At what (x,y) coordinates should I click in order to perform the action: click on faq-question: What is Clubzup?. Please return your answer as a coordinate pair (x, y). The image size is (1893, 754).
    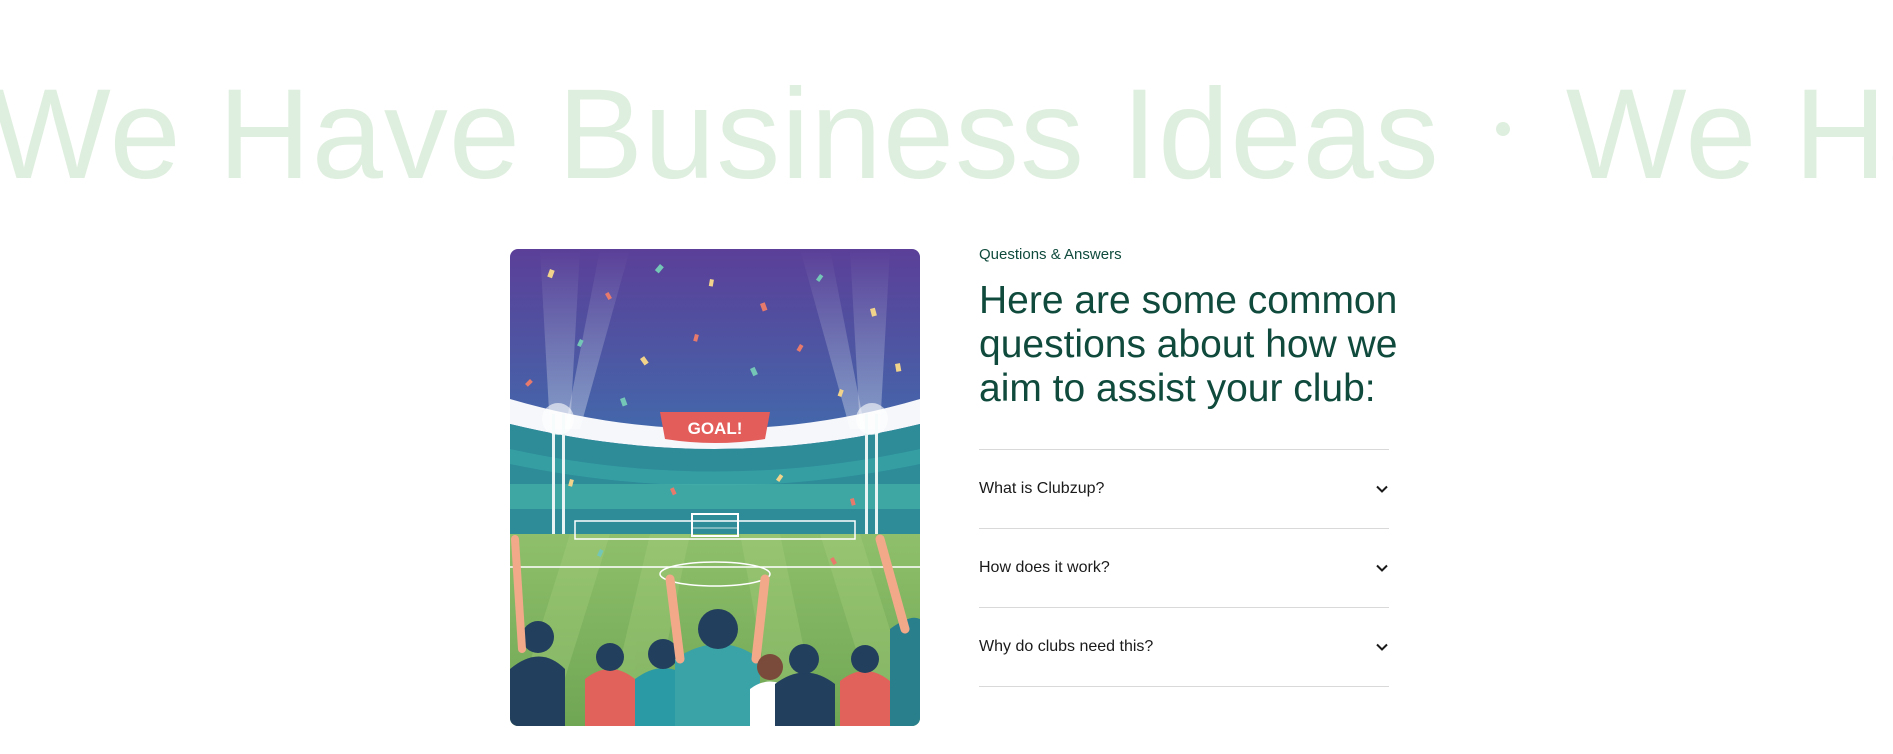
    Looking at the image, I should click on (1042, 488).